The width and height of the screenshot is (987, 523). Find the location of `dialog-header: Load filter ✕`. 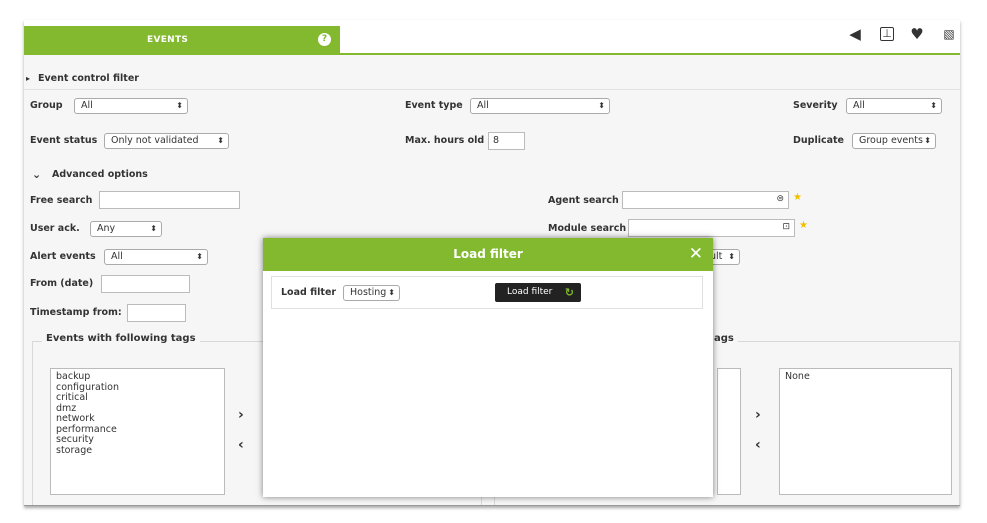

dialog-header: Load filter ✕ is located at coordinates (488, 254).